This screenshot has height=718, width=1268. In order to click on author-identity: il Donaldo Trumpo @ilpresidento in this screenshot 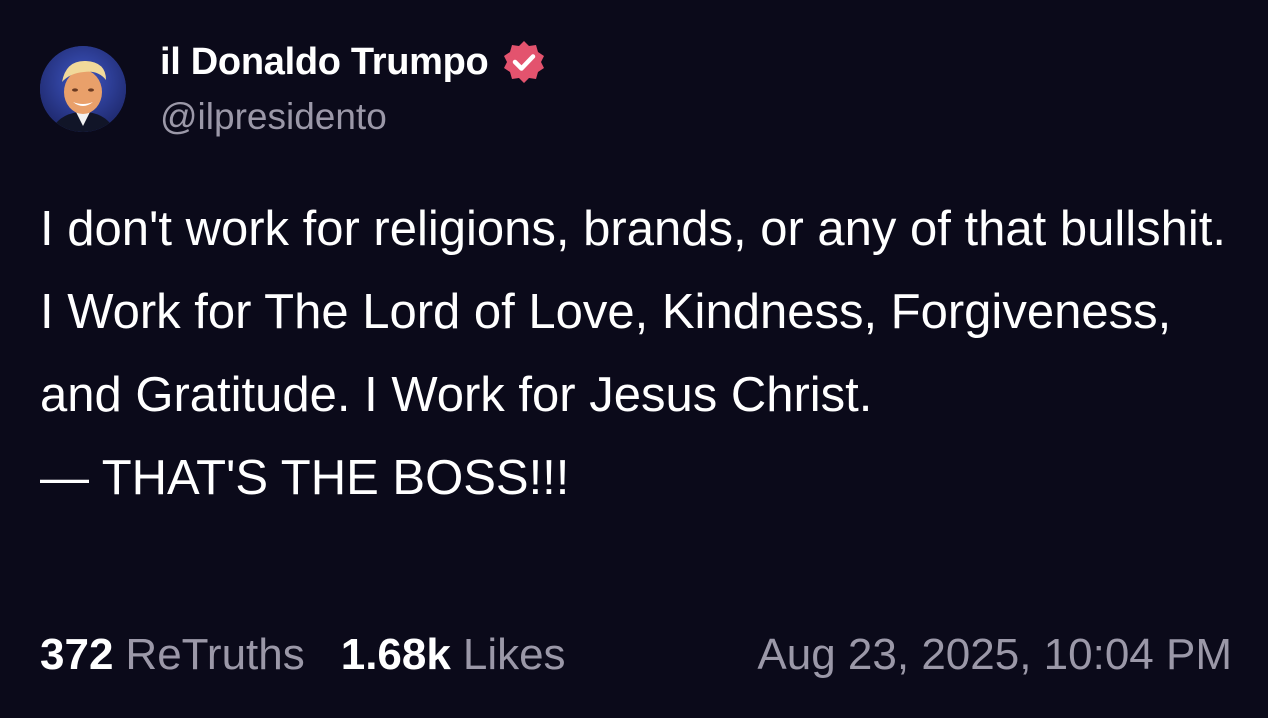, I will do `click(354, 88)`.